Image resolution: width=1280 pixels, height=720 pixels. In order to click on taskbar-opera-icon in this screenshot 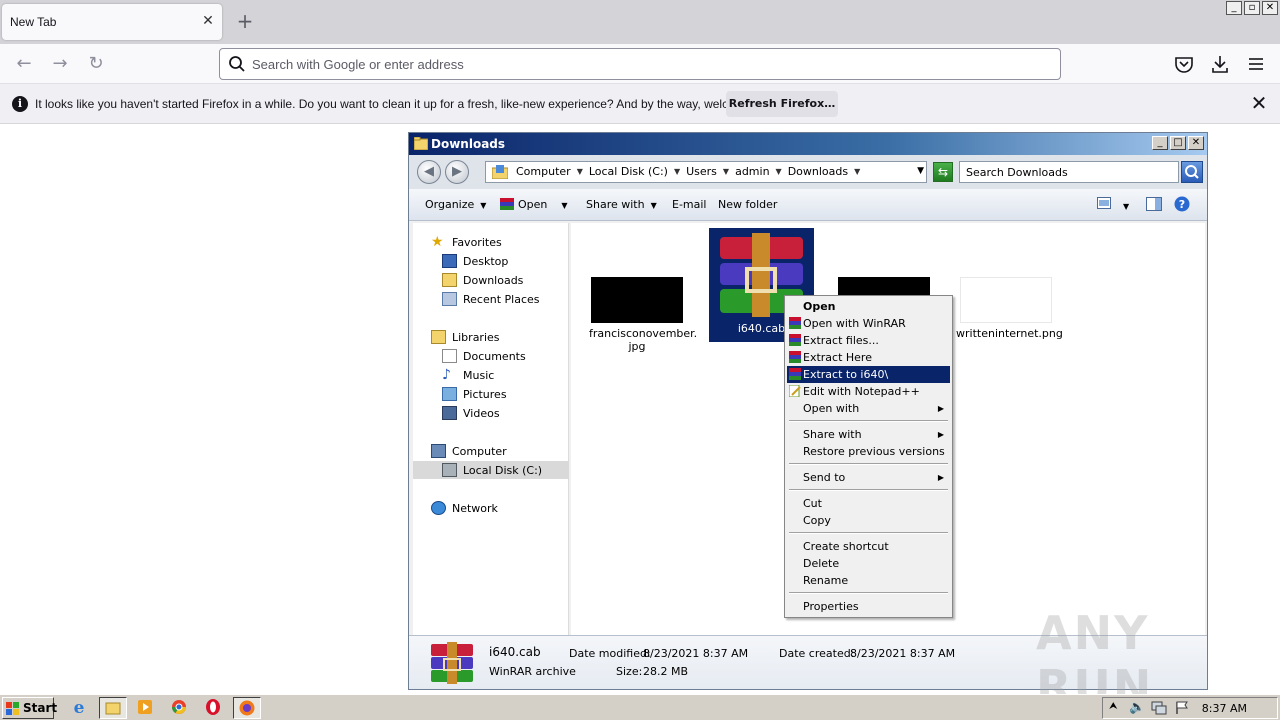, I will do `click(214, 708)`.